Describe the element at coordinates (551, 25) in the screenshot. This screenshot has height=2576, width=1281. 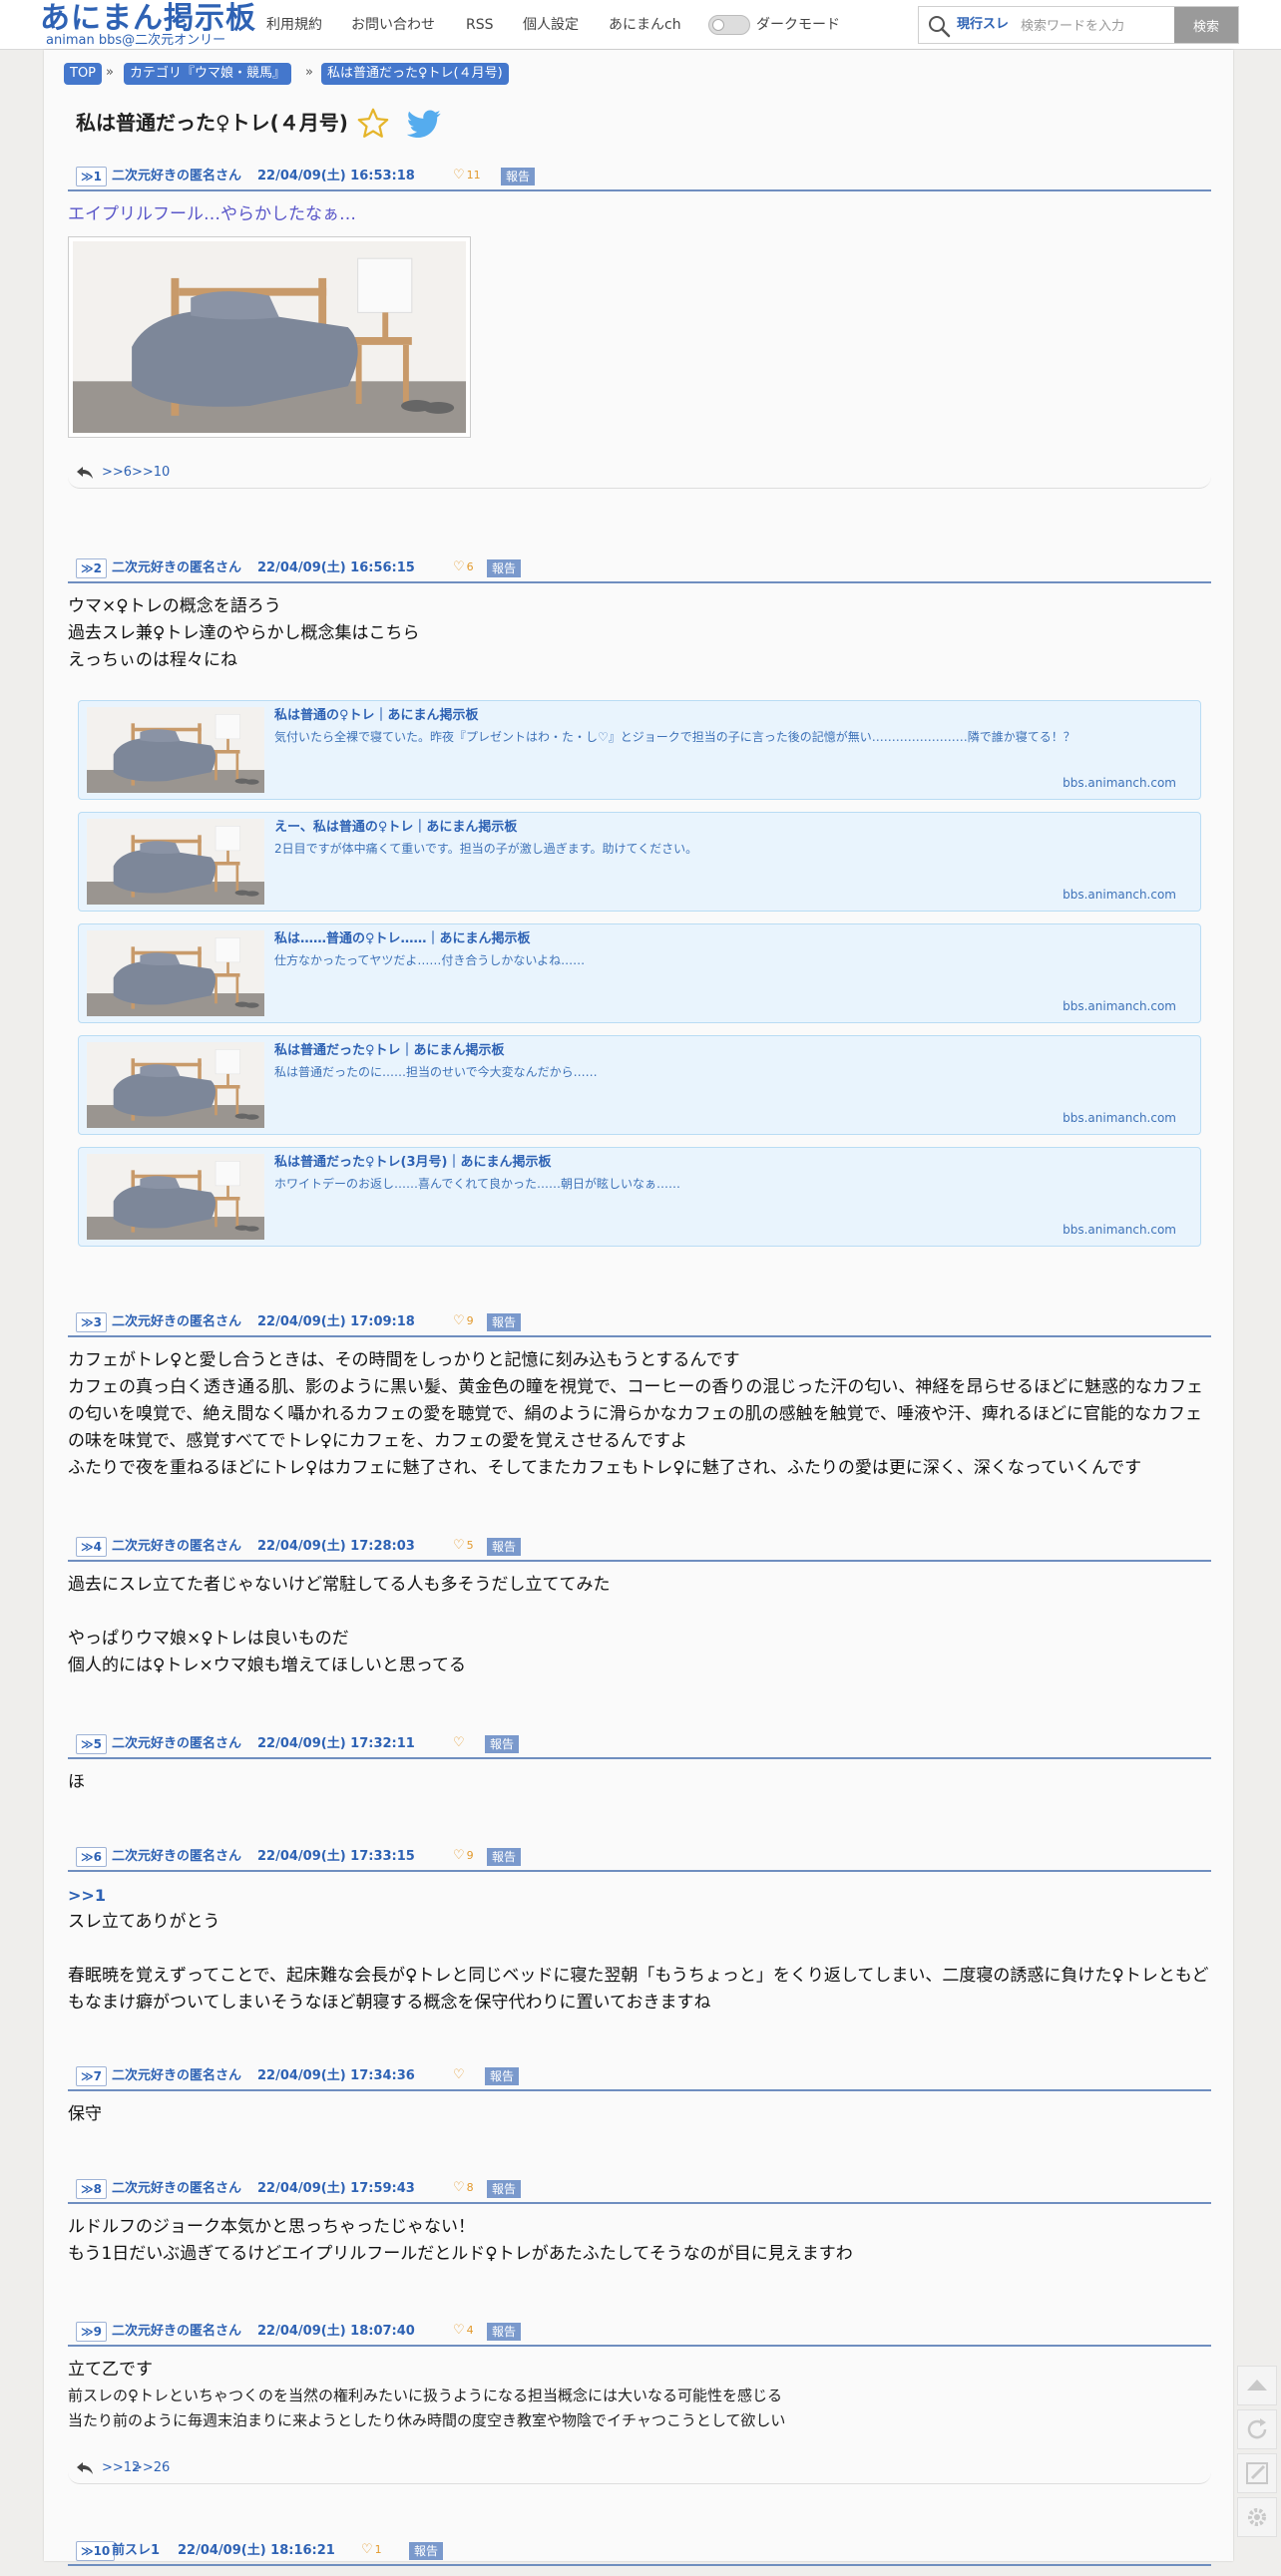
I see `nav-settings: 個人設定` at that location.